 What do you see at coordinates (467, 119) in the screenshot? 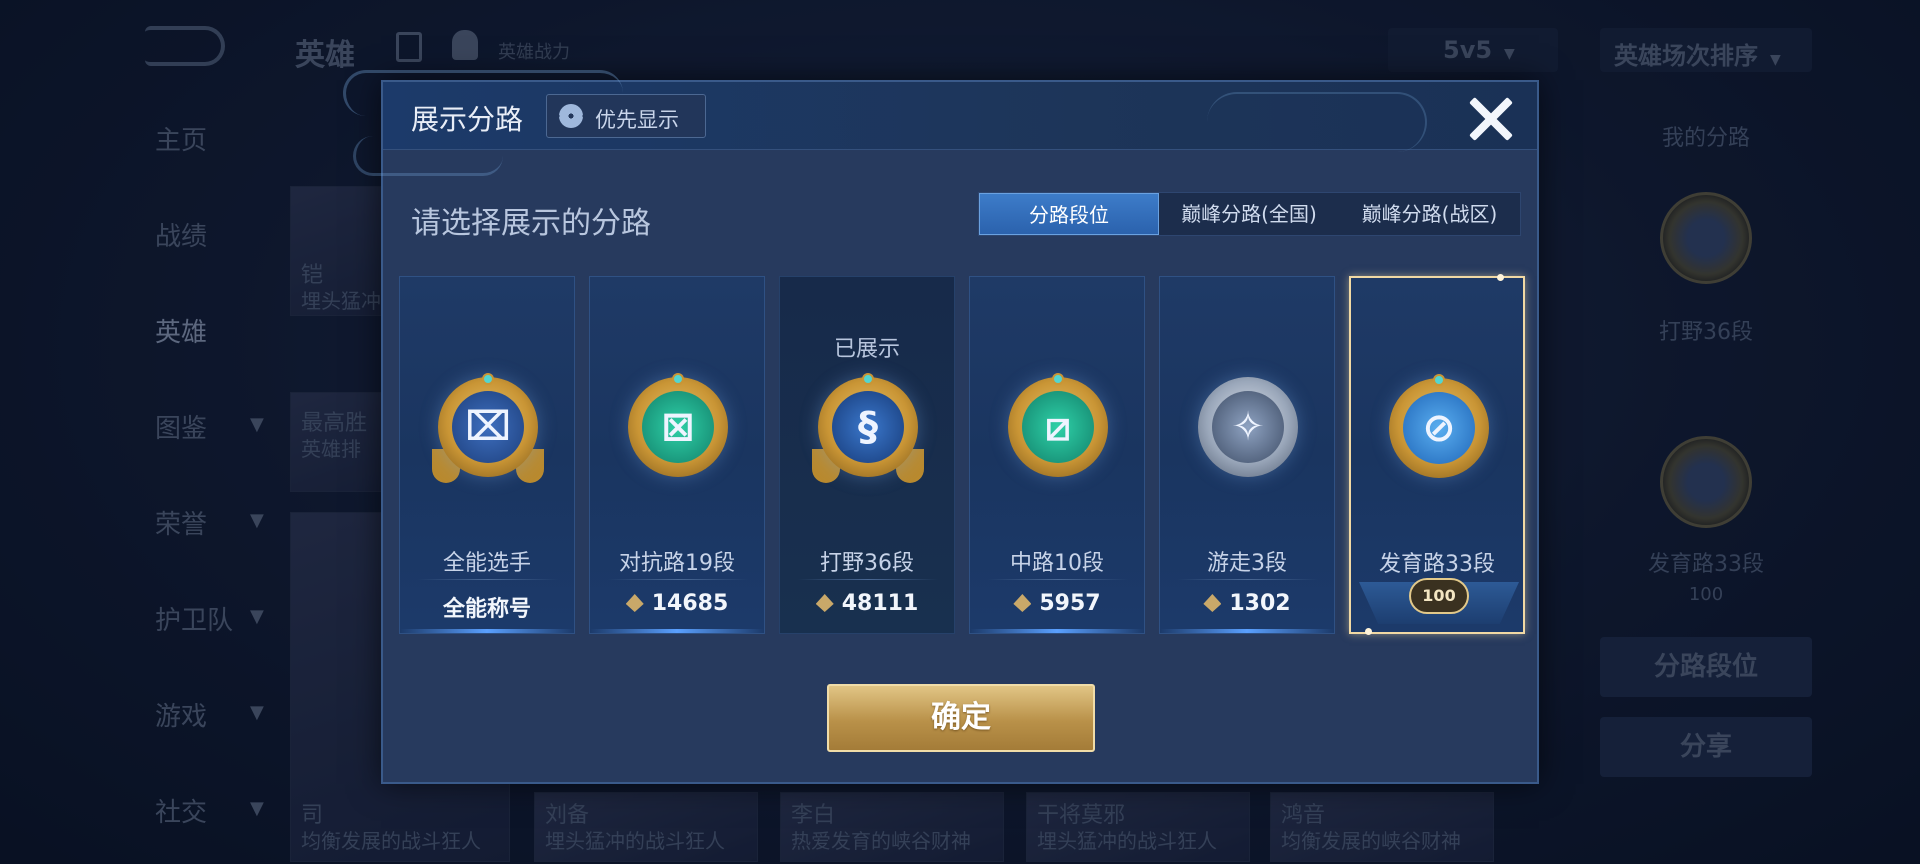
I see `dialog-title: 展示分路` at bounding box center [467, 119].